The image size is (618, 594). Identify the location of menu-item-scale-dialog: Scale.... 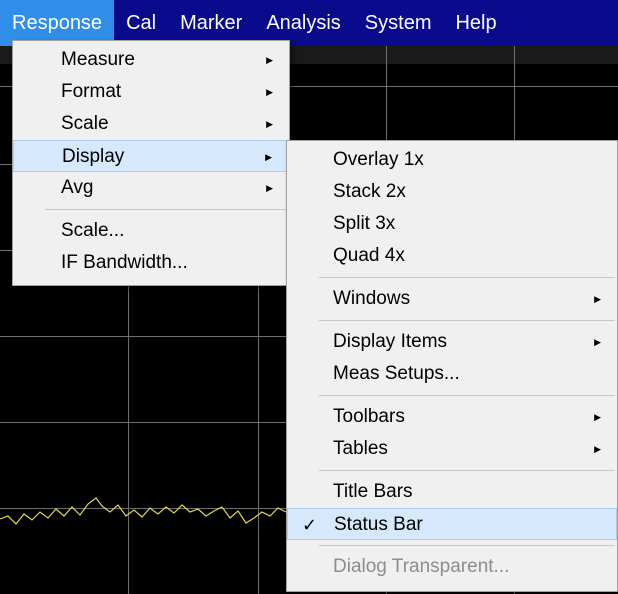
(151, 231).